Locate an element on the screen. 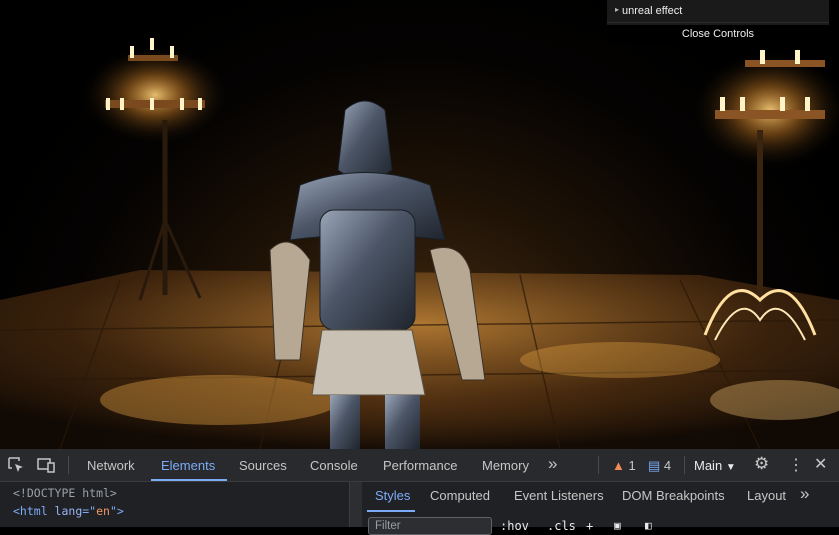  add-rule-button: + is located at coordinates (589, 526).